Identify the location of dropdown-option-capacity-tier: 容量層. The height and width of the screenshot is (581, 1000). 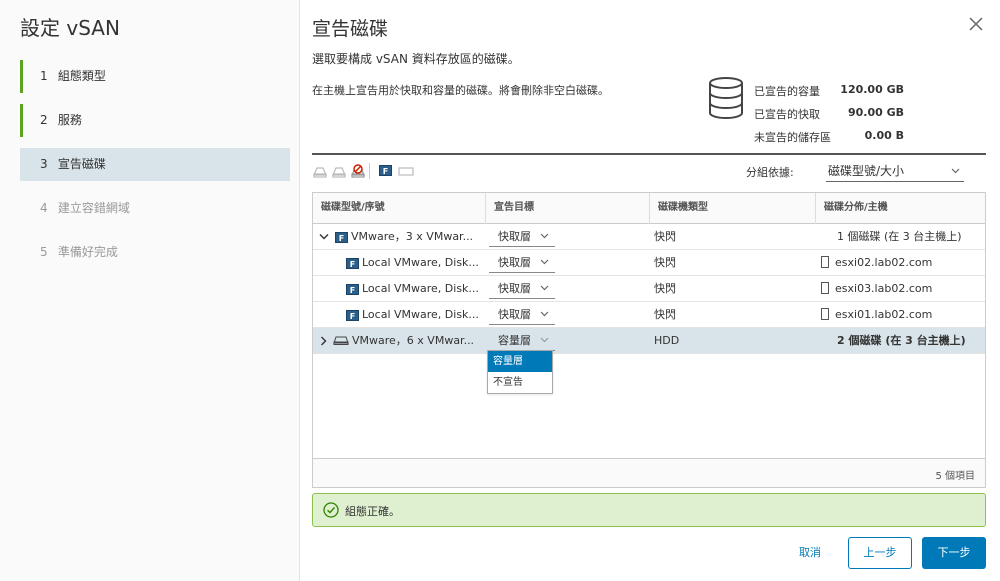
(520, 361).